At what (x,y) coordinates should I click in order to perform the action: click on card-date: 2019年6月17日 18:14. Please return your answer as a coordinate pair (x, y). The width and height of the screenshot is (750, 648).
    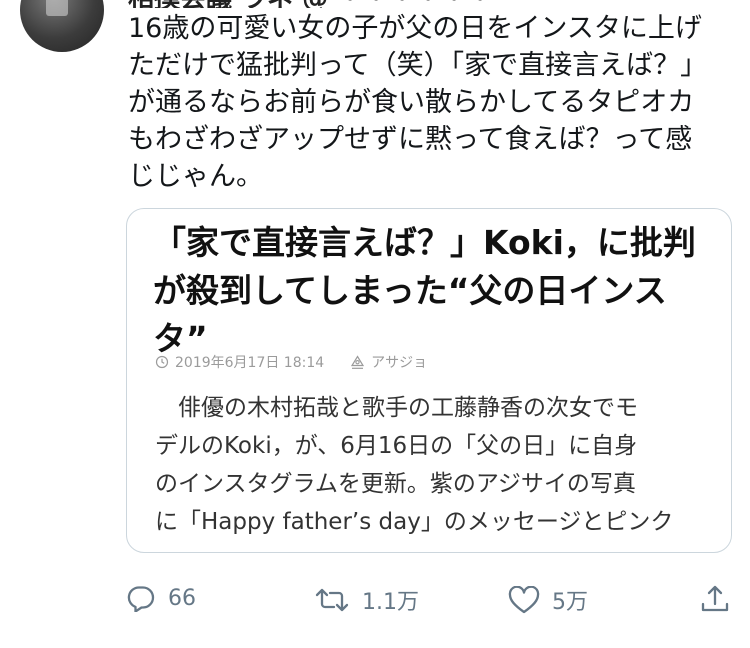
    Looking at the image, I should click on (250, 363).